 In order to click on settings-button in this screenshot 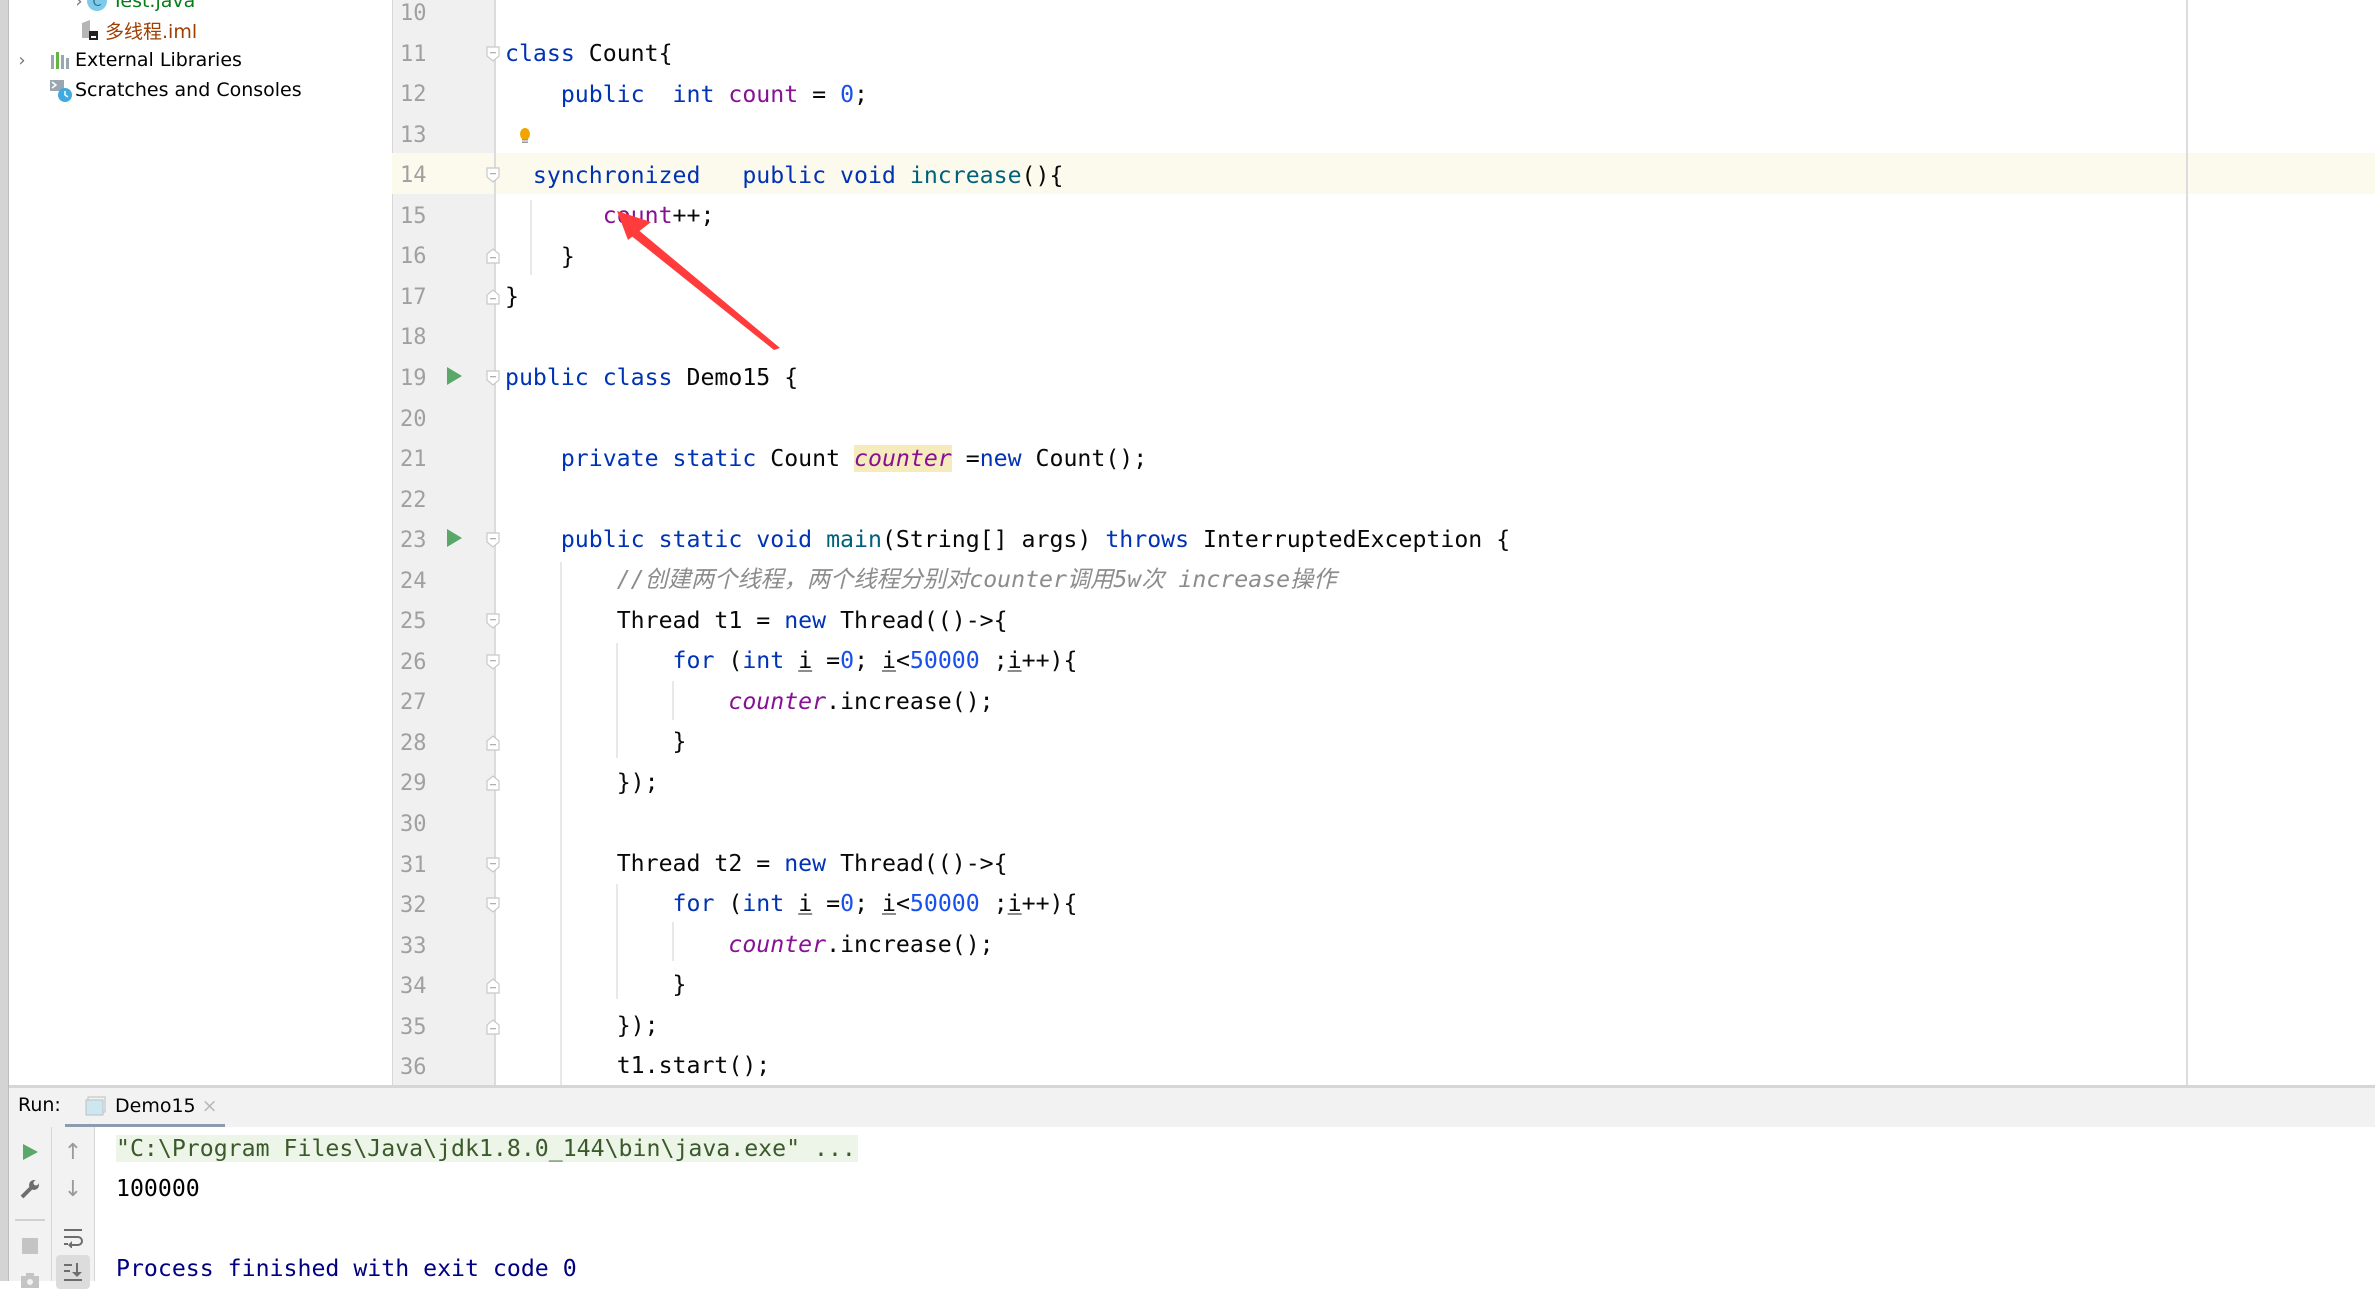, I will do `click(30, 1189)`.